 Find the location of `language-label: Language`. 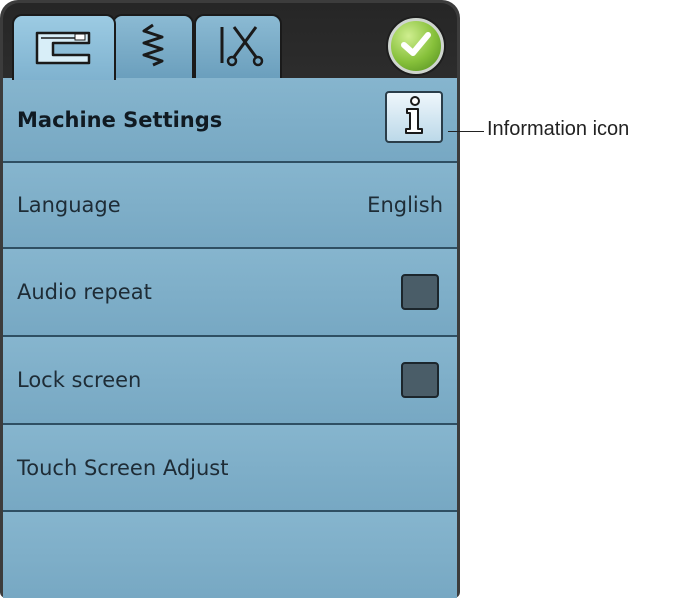

language-label: Language is located at coordinates (69, 205).